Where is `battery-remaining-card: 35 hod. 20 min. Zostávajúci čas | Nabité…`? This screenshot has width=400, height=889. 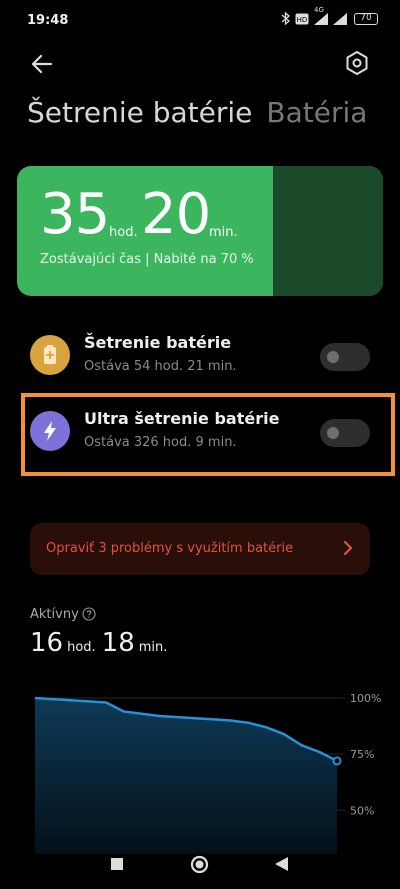 battery-remaining-card: 35 hod. 20 min. Zostávajúci čas | Nabité… is located at coordinates (200, 231).